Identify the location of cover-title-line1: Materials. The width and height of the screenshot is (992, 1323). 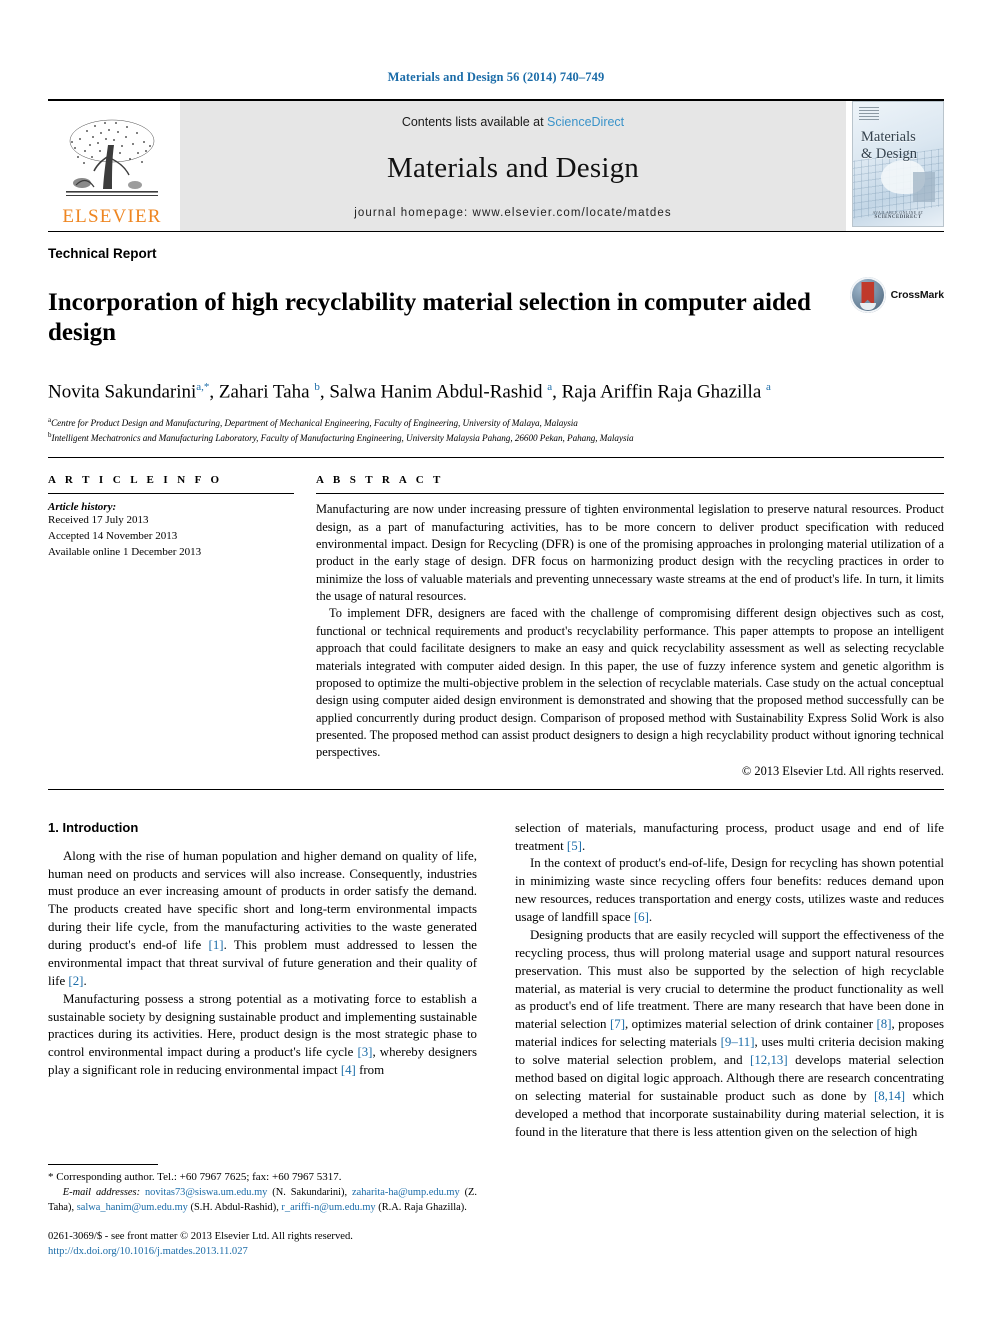
(888, 137).